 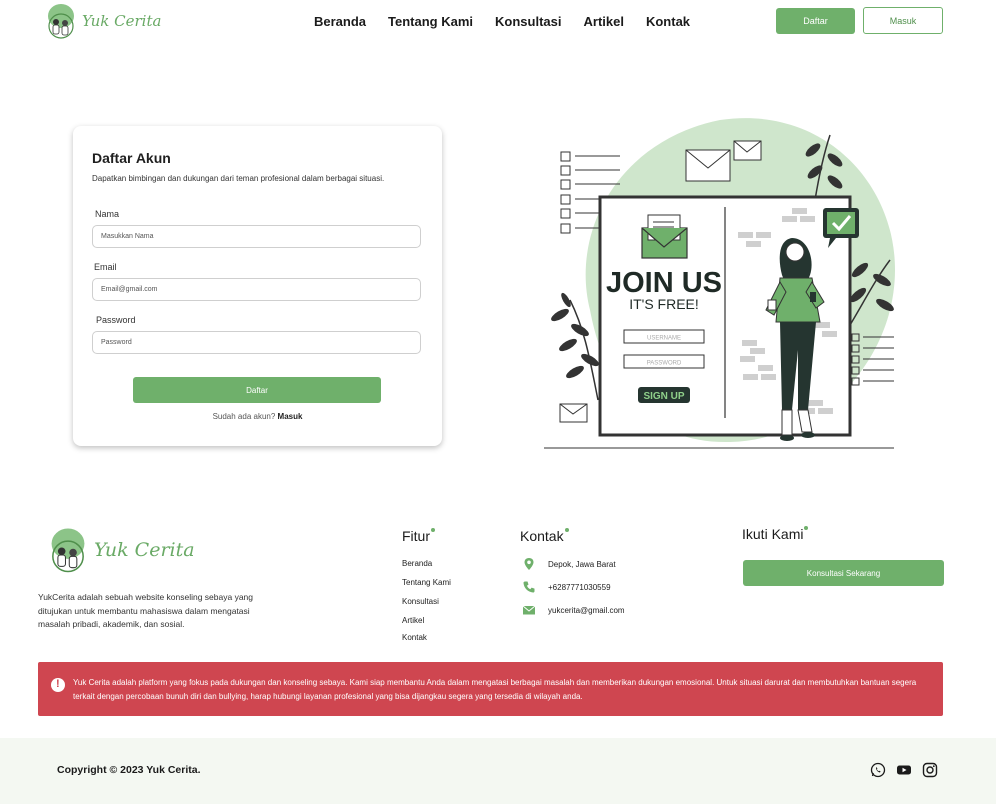 I want to click on login-link: Masuk, so click(x=290, y=416).